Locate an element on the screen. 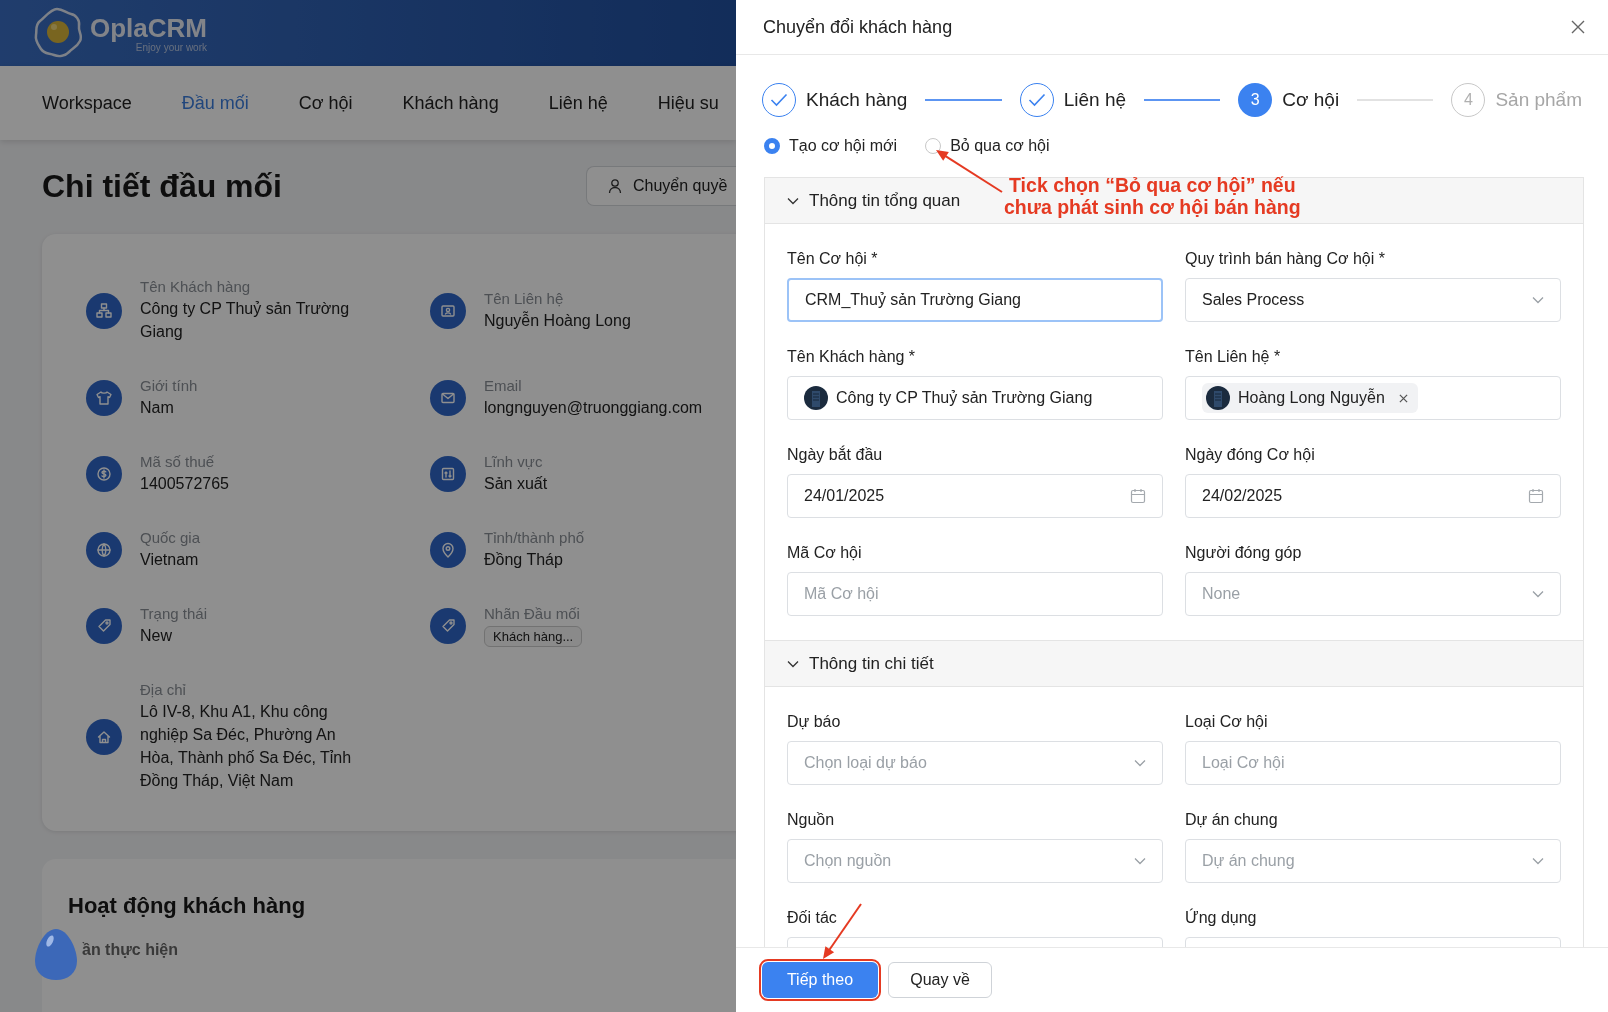 This screenshot has height=1012, width=1608. input-field: CRM_Thuỷ sản Trường Giang is located at coordinates (975, 300).